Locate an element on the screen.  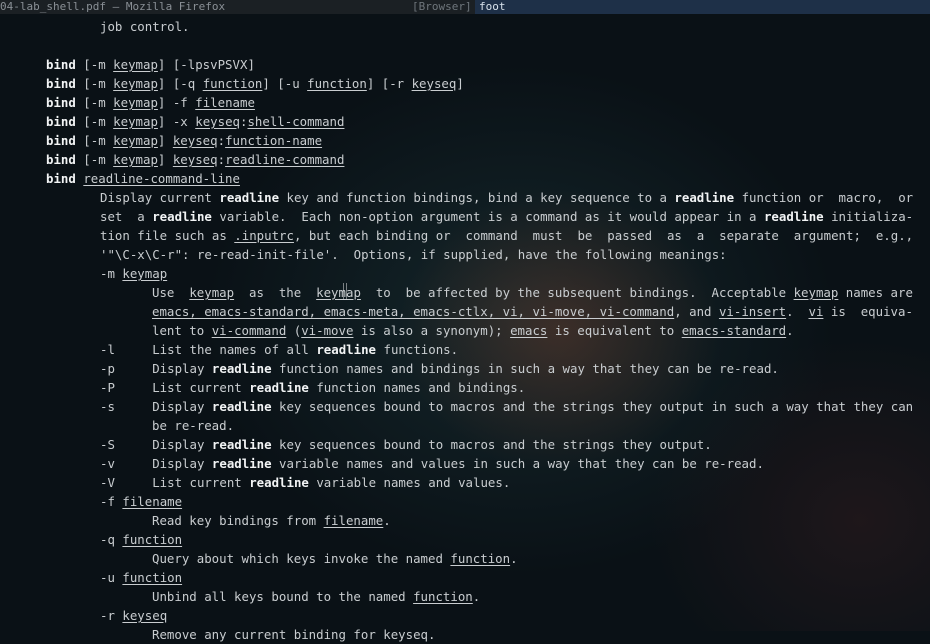
terminal-line: -f filename is located at coordinates (141, 501).